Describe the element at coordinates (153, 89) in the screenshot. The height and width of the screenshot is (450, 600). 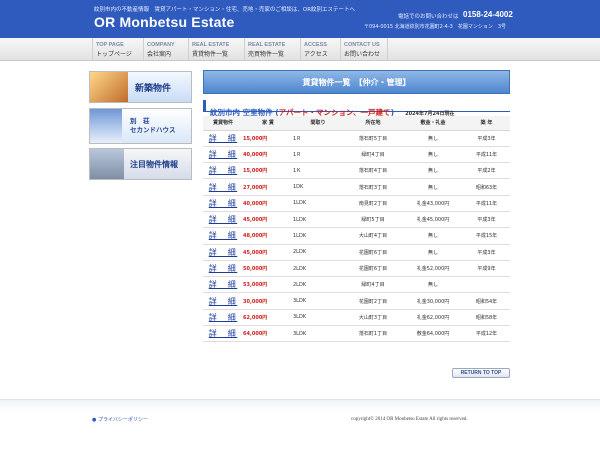
I see `banner-label: 新築物件` at that location.